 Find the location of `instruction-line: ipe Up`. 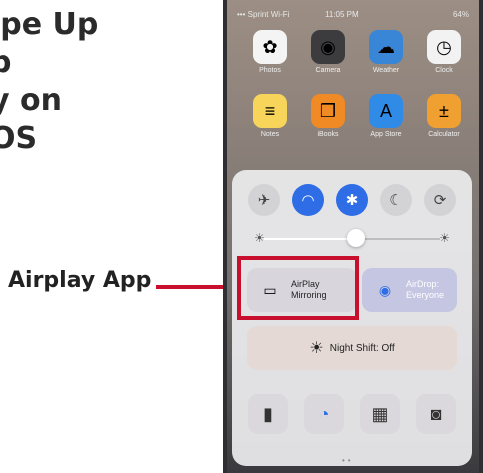

instruction-line: ipe Up is located at coordinates (49, 24).